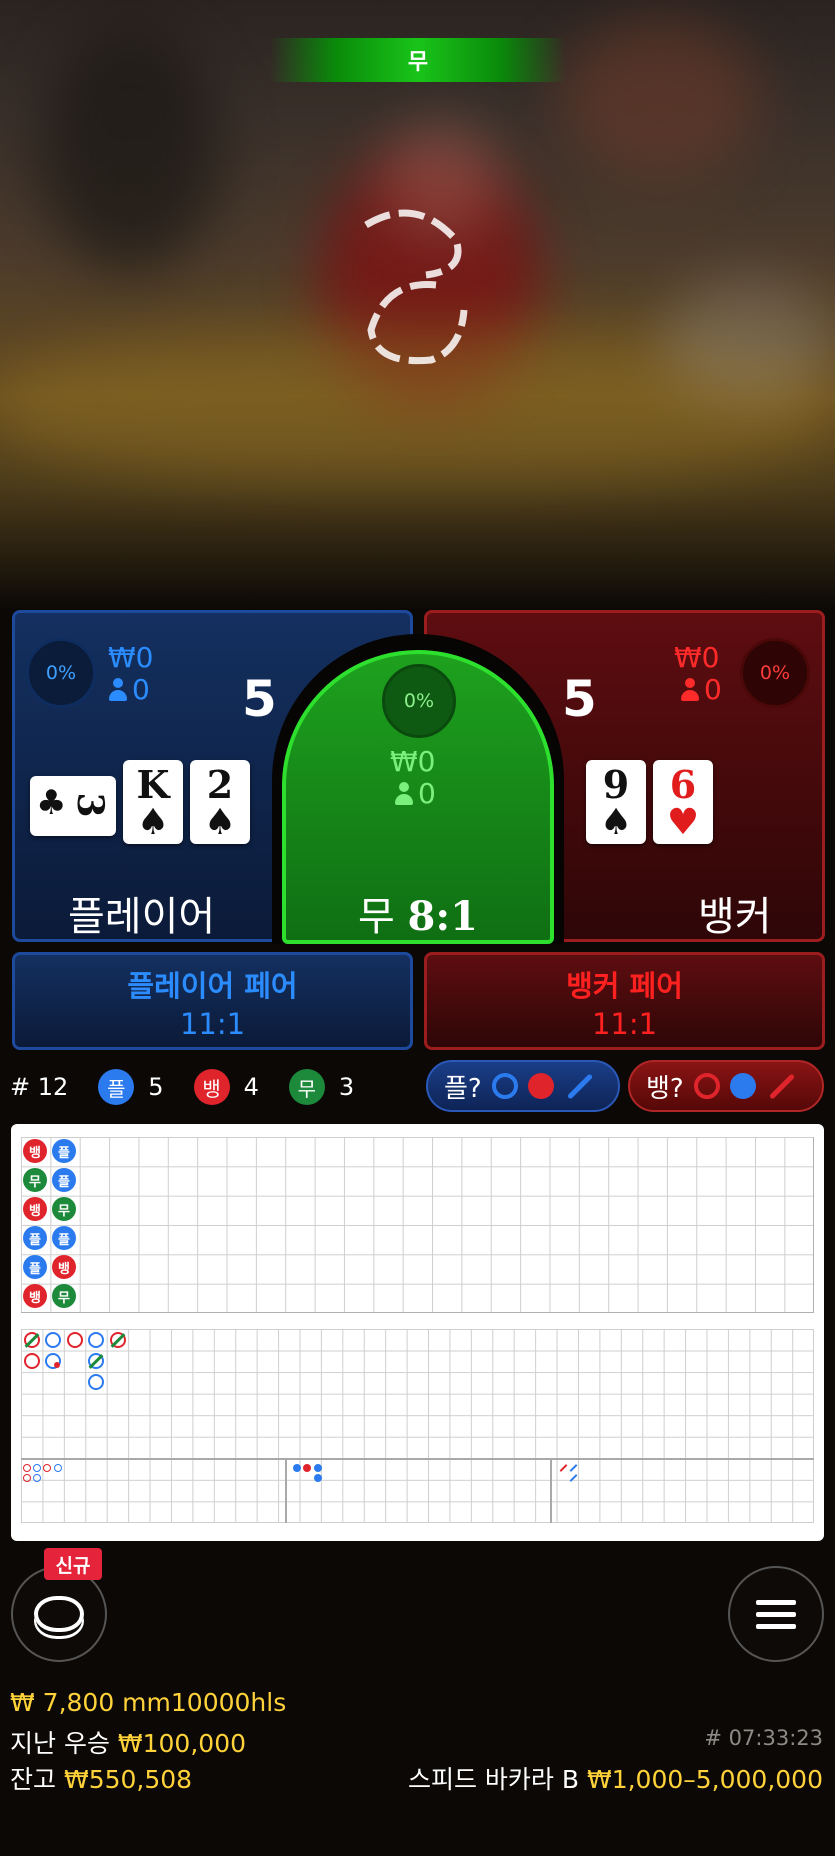 This screenshot has height=1856, width=835. Describe the element at coordinates (504, 1086) in the screenshot. I see `blue-ring-icon` at that location.